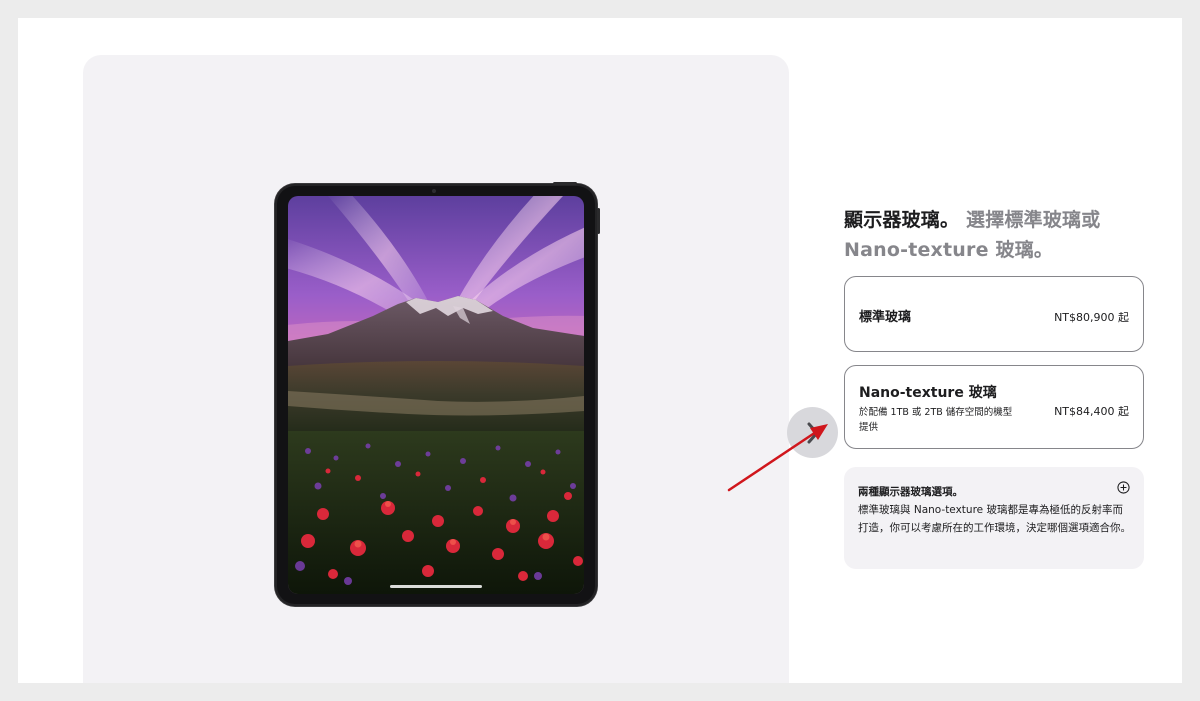 This screenshot has height=701, width=1200. What do you see at coordinates (995, 235) in the screenshot?
I see `section-heading: 顯示器玻璃。 選擇標準玻璃或 Nano-texture 玻璃。` at bounding box center [995, 235].